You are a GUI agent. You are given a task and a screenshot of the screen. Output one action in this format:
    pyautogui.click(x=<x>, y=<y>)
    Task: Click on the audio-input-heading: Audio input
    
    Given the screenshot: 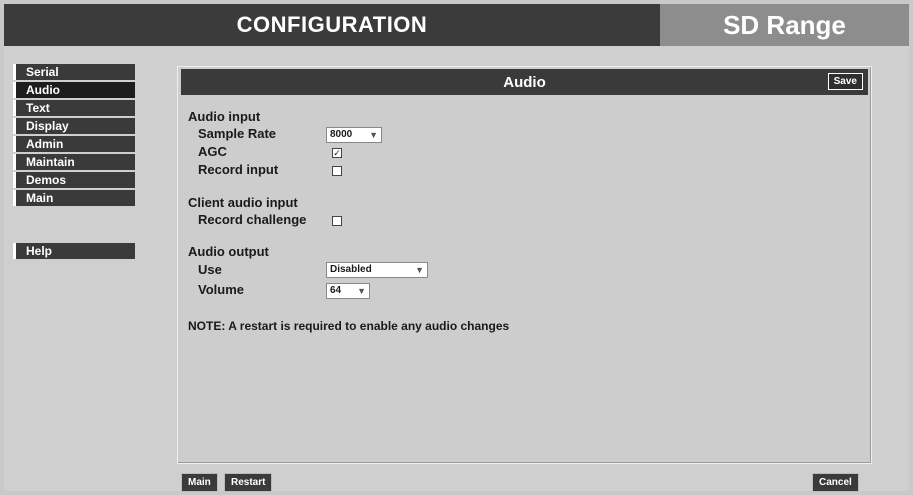 What is the action you would take?
    pyautogui.click(x=224, y=116)
    